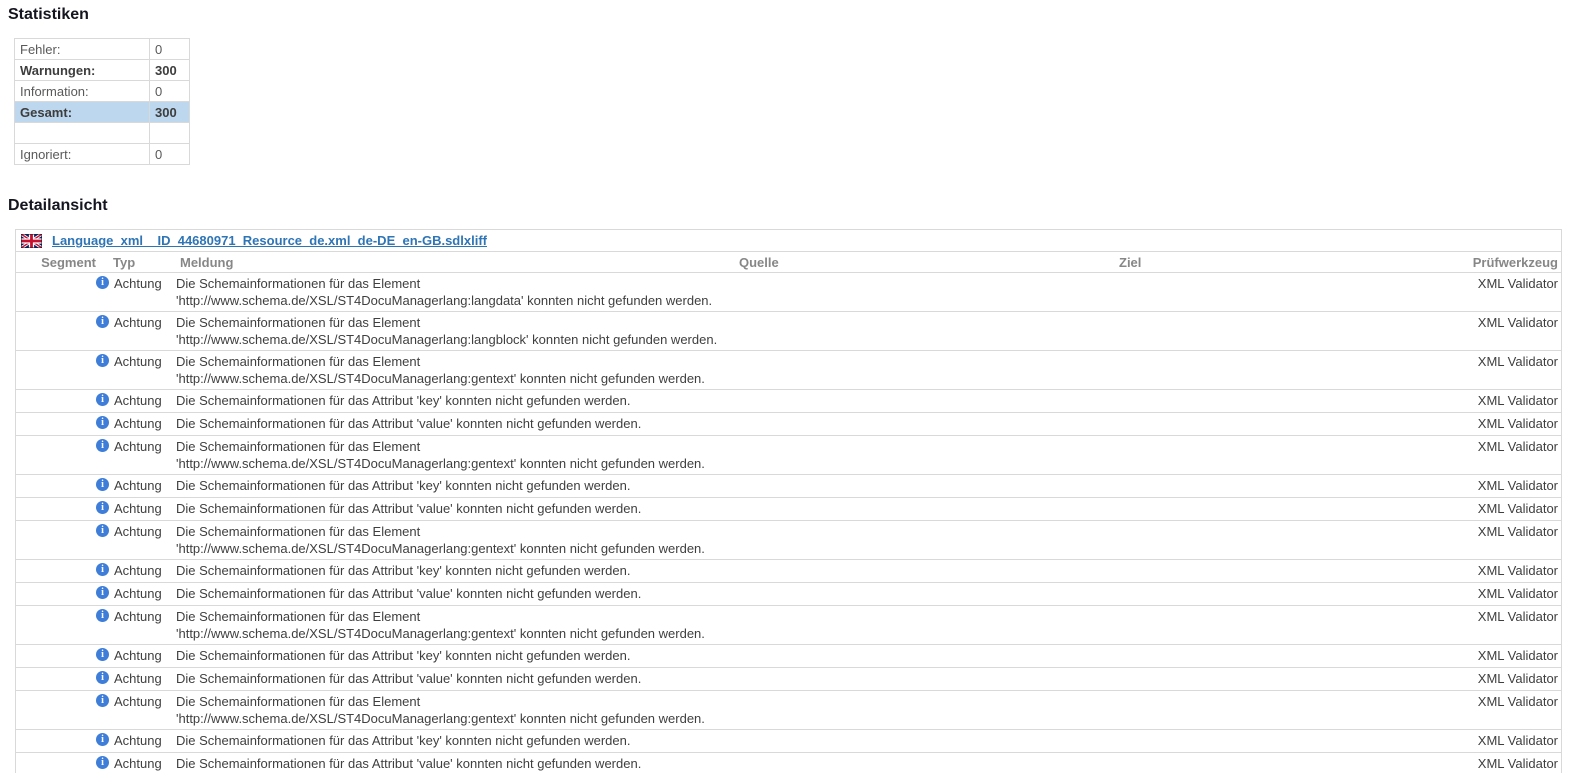 The width and height of the screenshot is (1584, 773). I want to click on stats-value: 300, so click(169, 112).